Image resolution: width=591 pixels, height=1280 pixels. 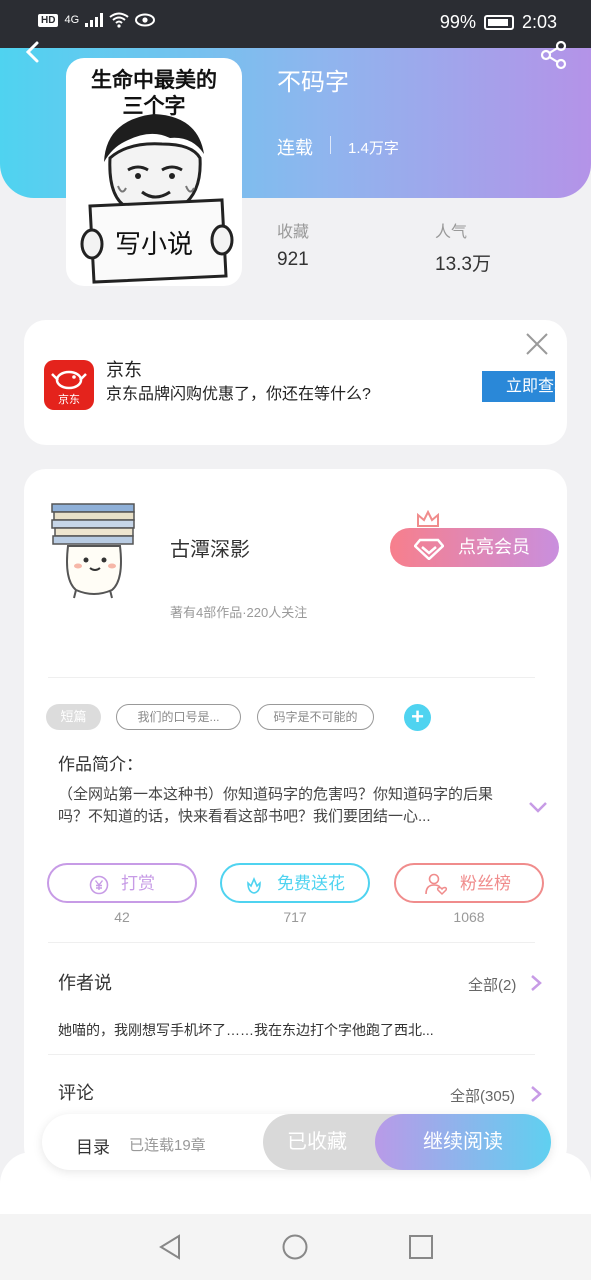 What do you see at coordinates (210, 547) in the screenshot?
I see `author-name: 古潭深影` at bounding box center [210, 547].